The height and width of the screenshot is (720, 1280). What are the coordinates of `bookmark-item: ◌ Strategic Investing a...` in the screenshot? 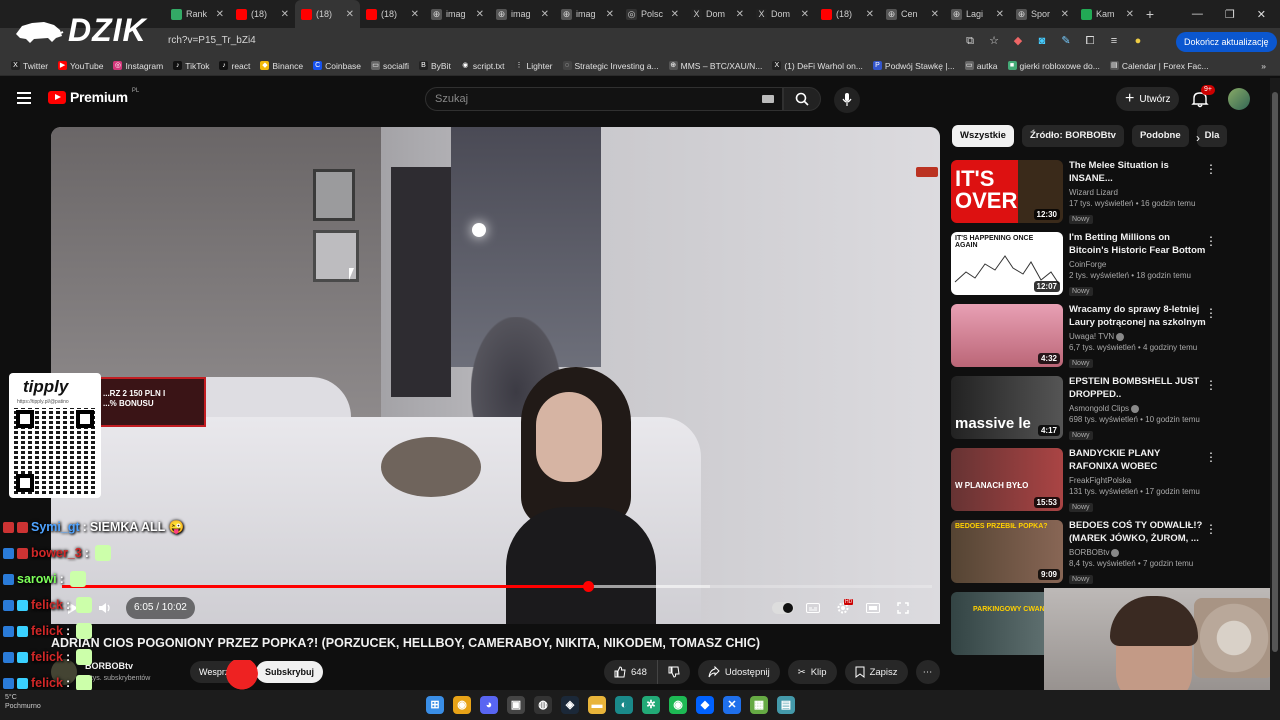 It's located at (611, 66).